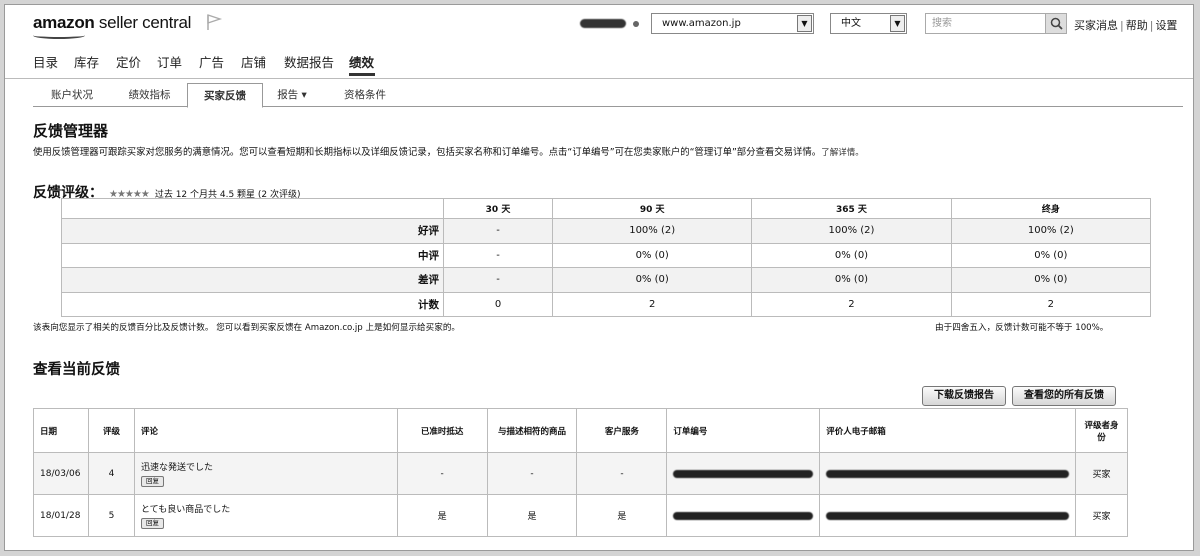 The width and height of the screenshot is (1200, 556). What do you see at coordinates (252, 280) in the screenshot?
I see `row-label: 差评` at bounding box center [252, 280].